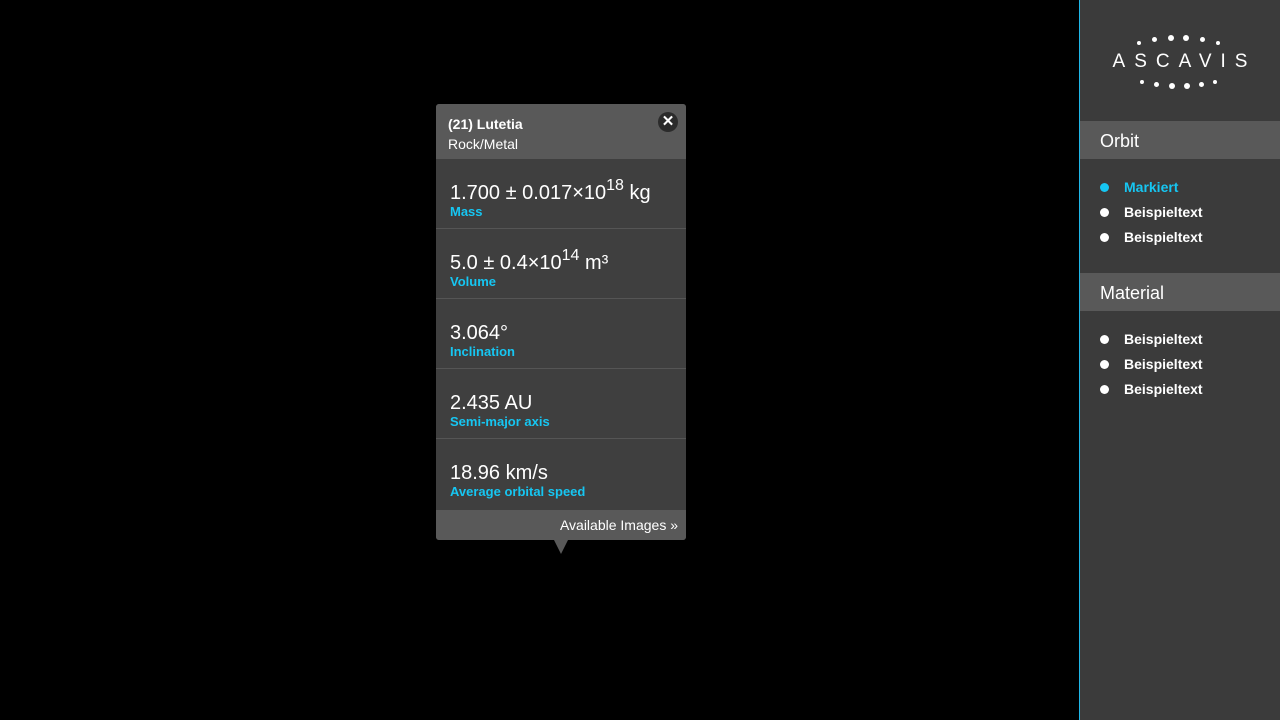 Image resolution: width=1280 pixels, height=720 pixels. Describe the element at coordinates (529, 261) in the screenshot. I see `property-value: 5.0 ± 0.4×1014 m³` at that location.